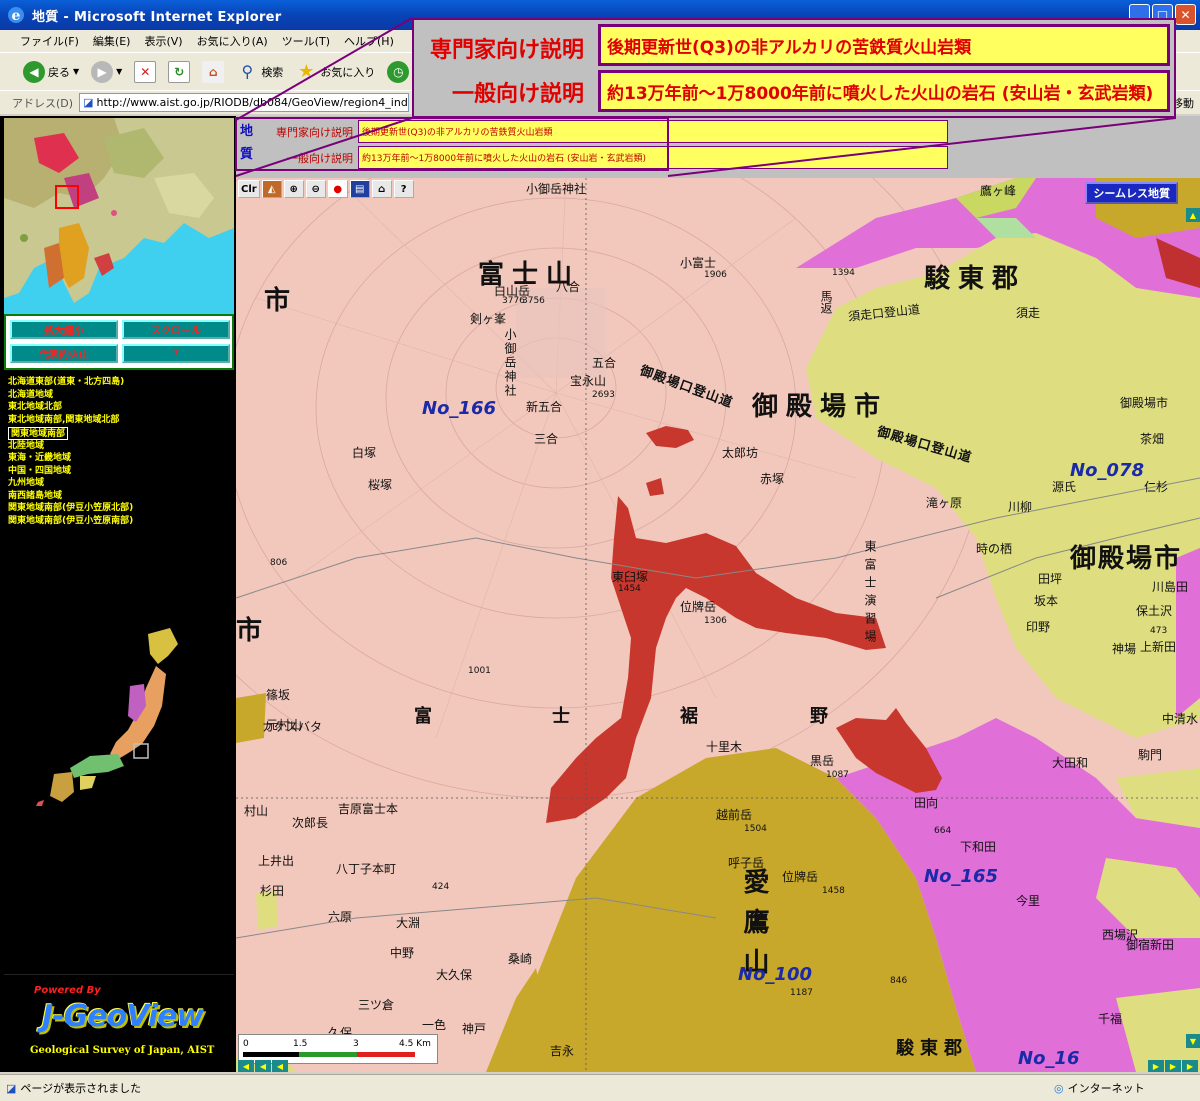 Image resolution: width=1200 pixels, height=1101 pixels. What do you see at coordinates (600, 1087) in the screenshot?
I see `status-bar: ◪ ページが表示されました ◎ インターネット` at bounding box center [600, 1087].